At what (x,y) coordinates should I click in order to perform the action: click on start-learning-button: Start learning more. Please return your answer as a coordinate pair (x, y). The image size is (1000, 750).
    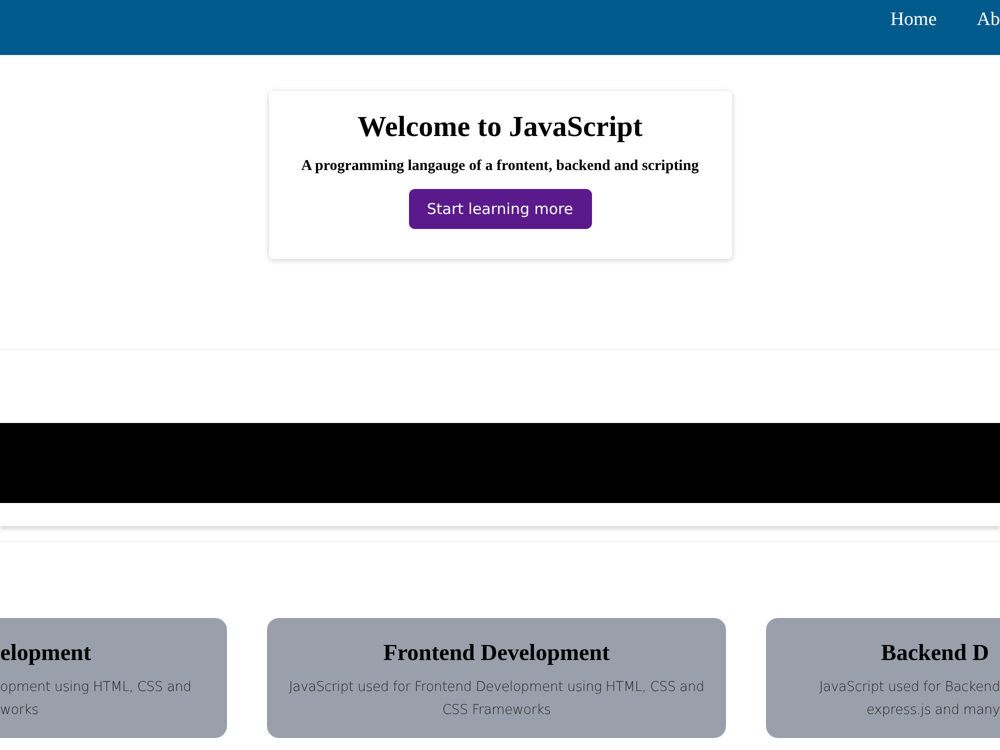
    Looking at the image, I should click on (500, 209).